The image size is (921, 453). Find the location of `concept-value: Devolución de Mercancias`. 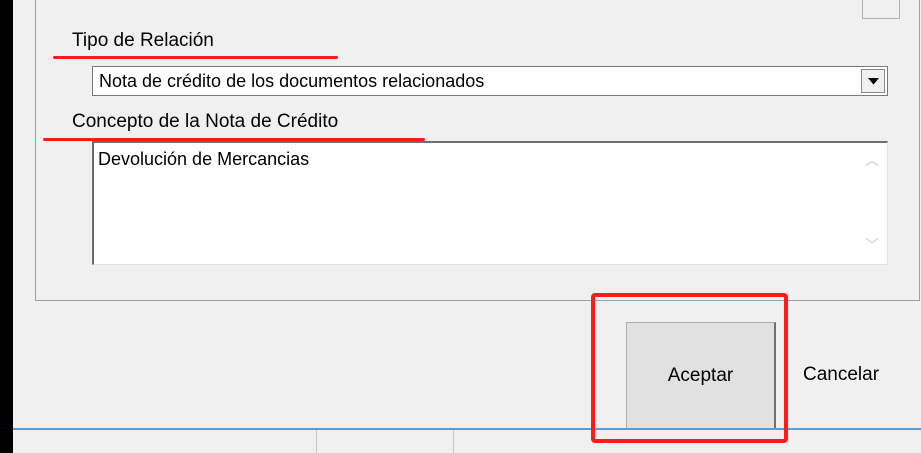

concept-value: Devolución de Mercancias is located at coordinates (204, 159).